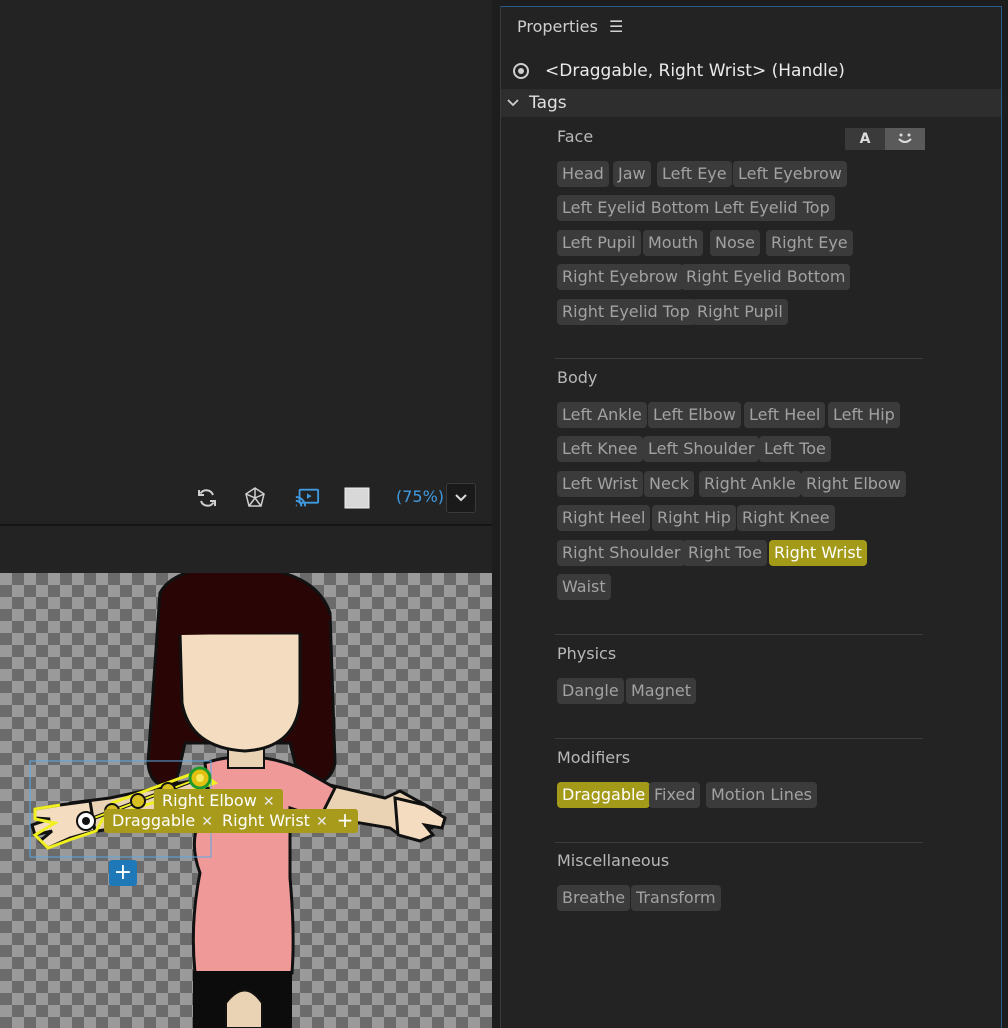 The height and width of the screenshot is (1028, 1008). What do you see at coordinates (818, 553) in the screenshot?
I see `tag-chip-active: Right Wrist` at bounding box center [818, 553].